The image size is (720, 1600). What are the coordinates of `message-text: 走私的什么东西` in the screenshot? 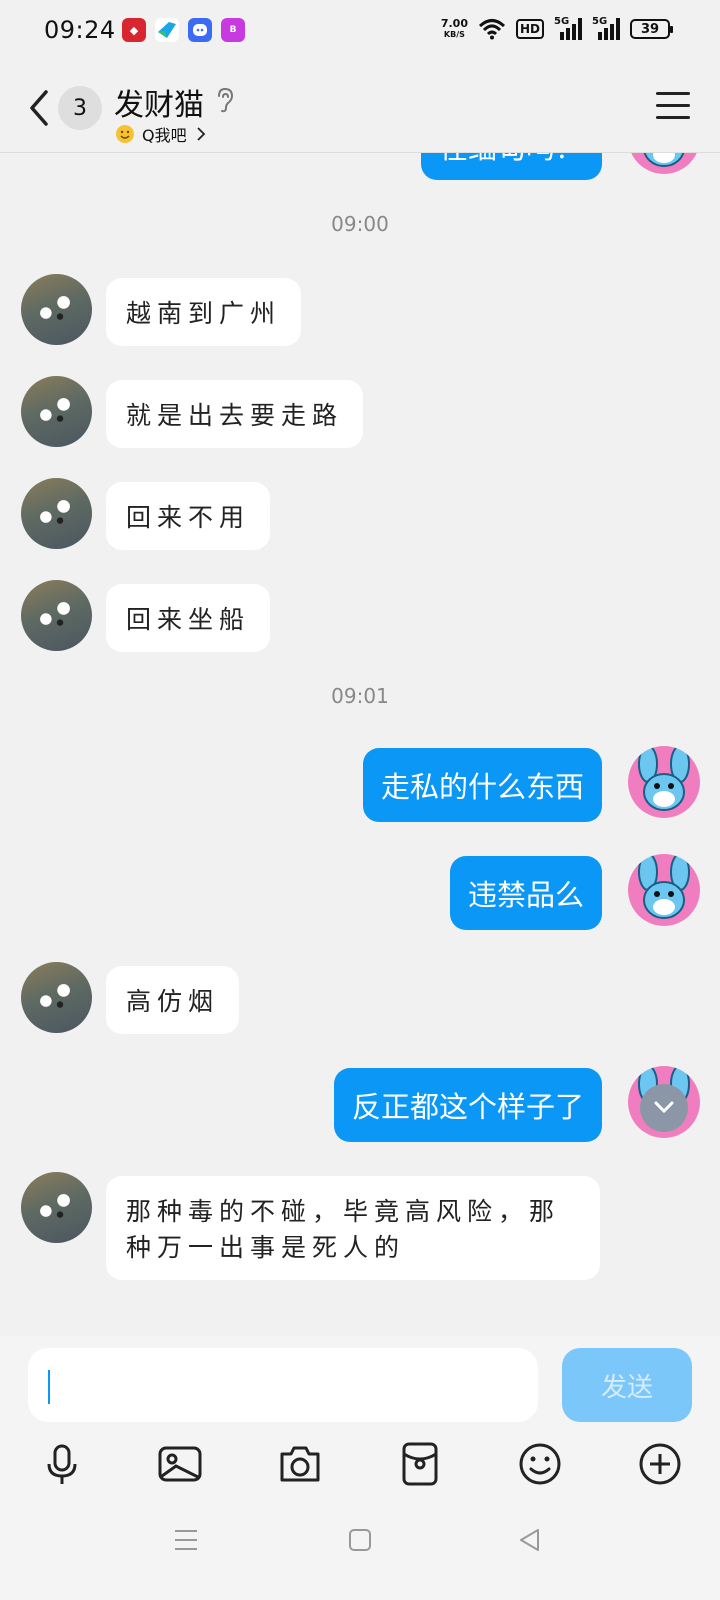 It's located at (482, 787).